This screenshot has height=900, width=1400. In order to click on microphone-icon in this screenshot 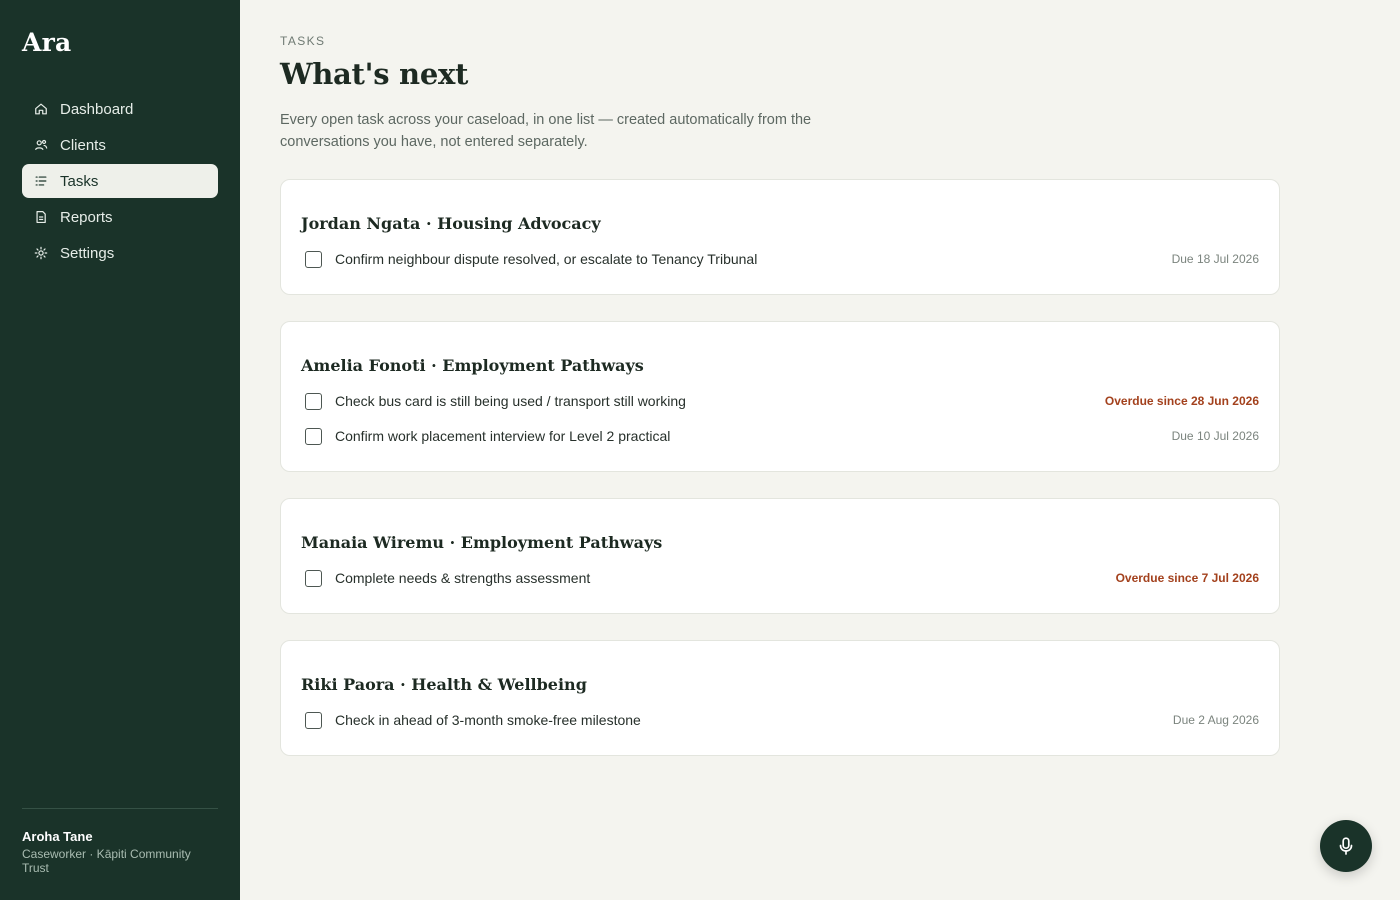, I will do `click(1346, 846)`.